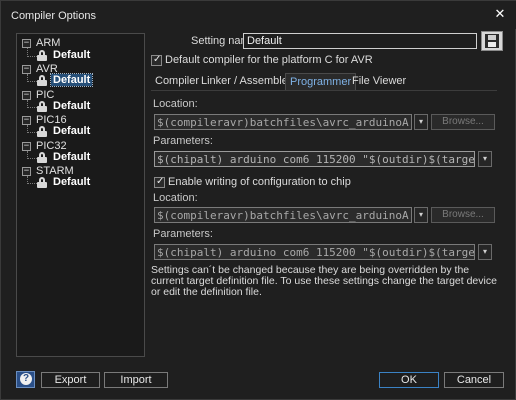 Image resolution: width=516 pixels, height=400 pixels. I want to click on save-button, so click(492, 41).